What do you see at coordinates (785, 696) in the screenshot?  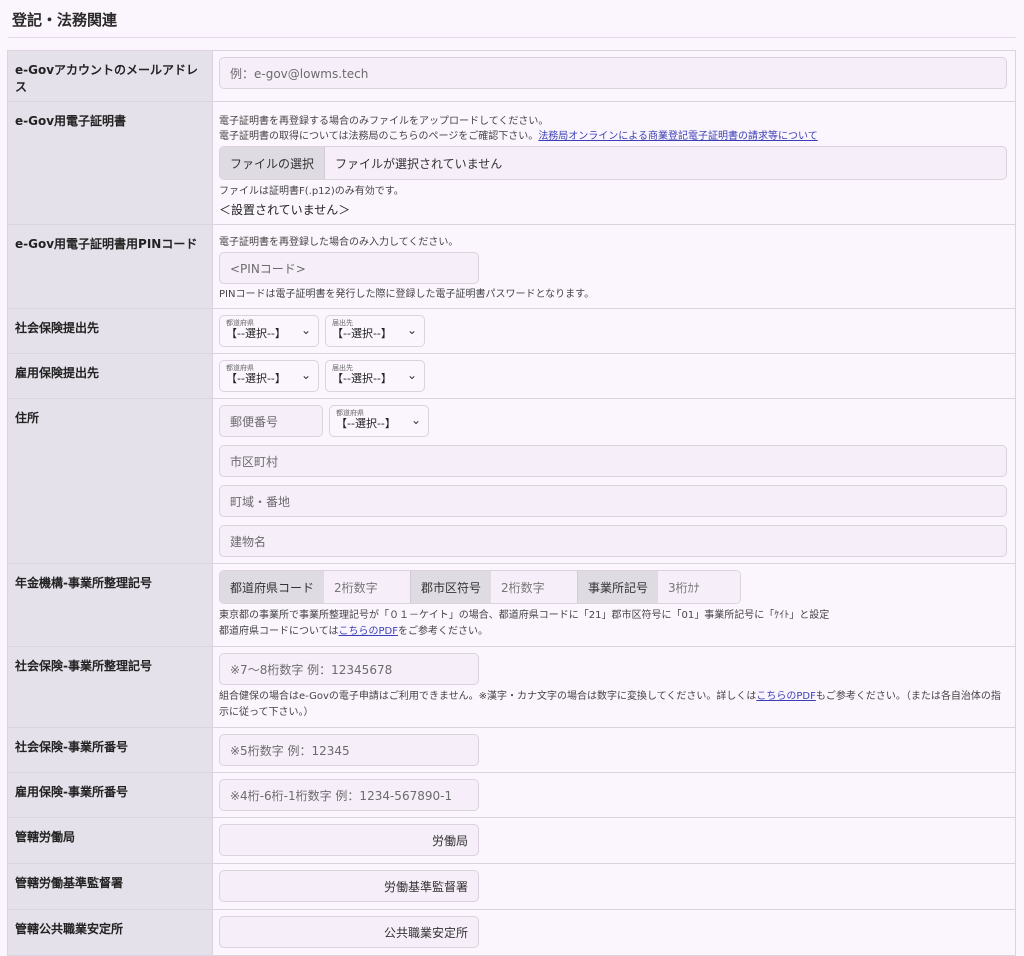 I see `shakai-seiri-pdf-link: こちらのPDF` at bounding box center [785, 696].